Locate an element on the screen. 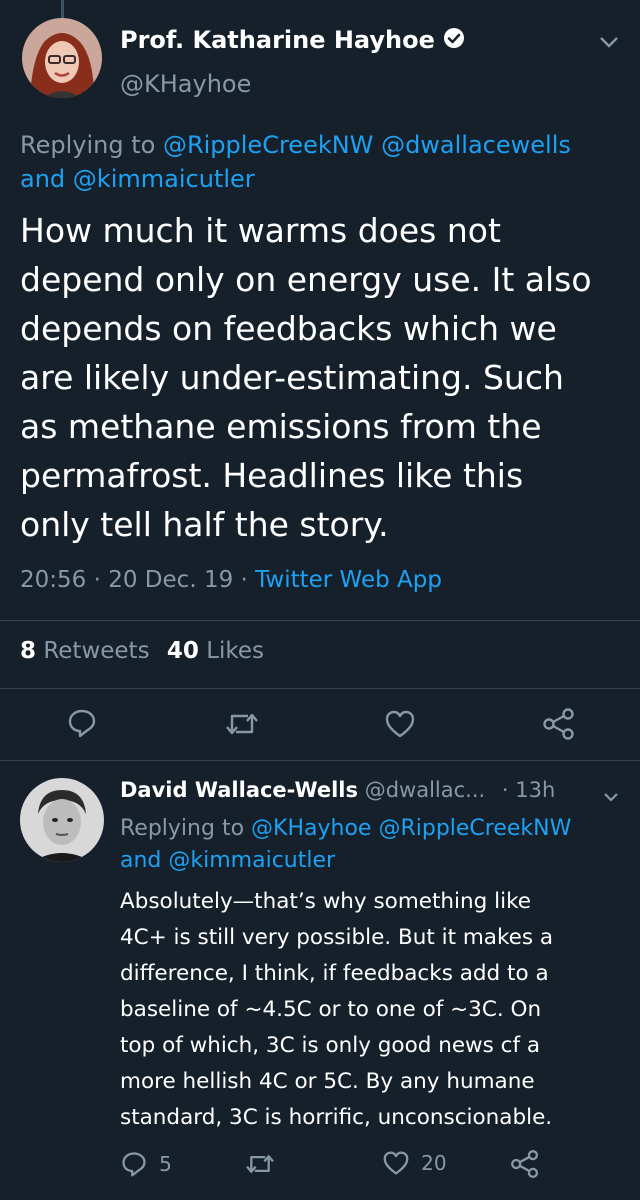 Image resolution: width=640 pixels, height=1200 pixels. likes-count: 40 is located at coordinates (182, 651).